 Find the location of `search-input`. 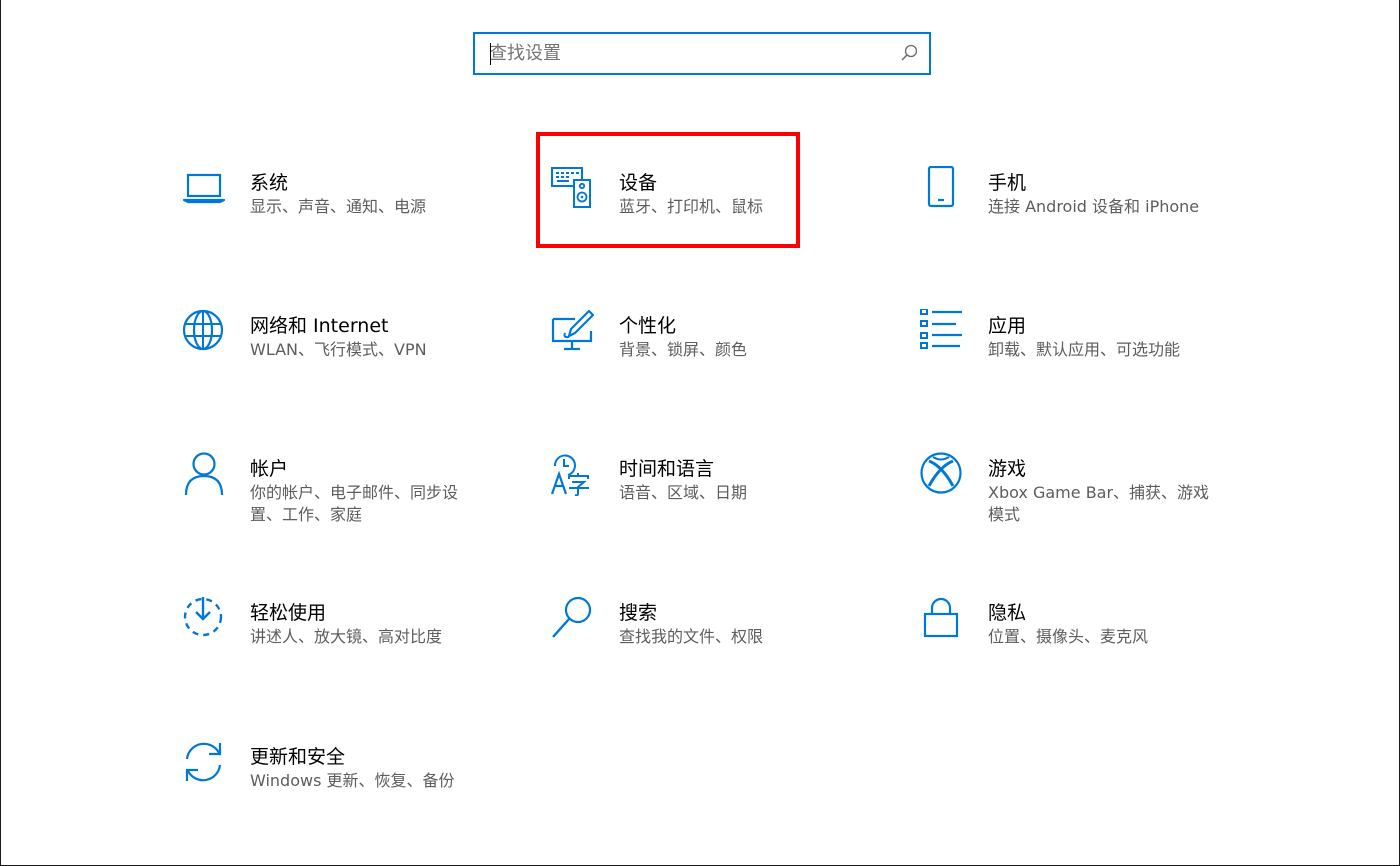

search-input is located at coordinates (689, 53).